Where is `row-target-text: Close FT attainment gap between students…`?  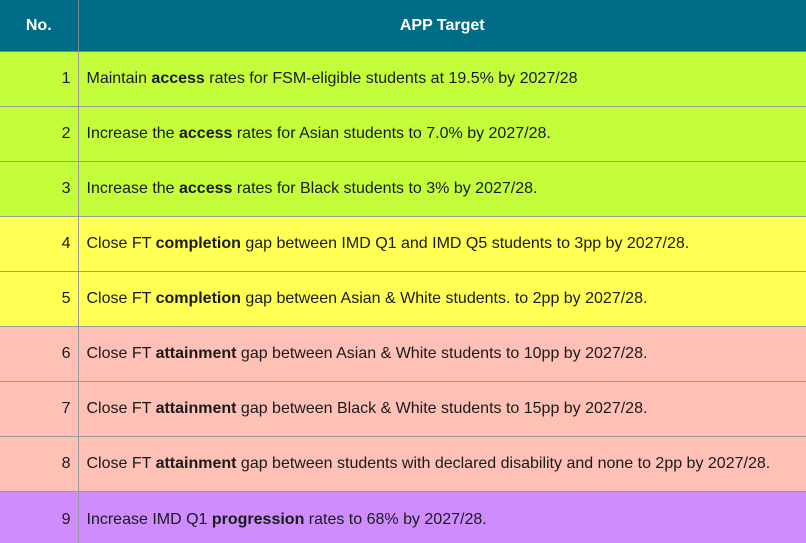
row-target-text: Close FT attainment gap between students… is located at coordinates (442, 464).